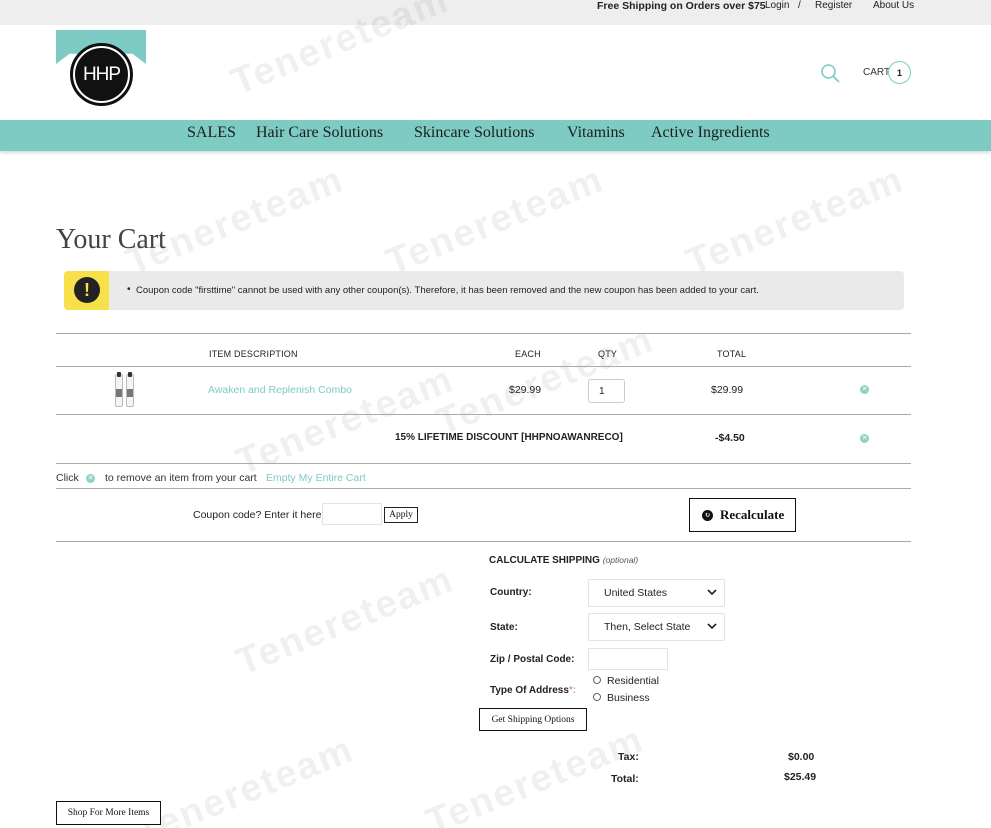 The image size is (991, 828). What do you see at coordinates (67, 478) in the screenshot?
I see `remove-hint-before: Click` at bounding box center [67, 478].